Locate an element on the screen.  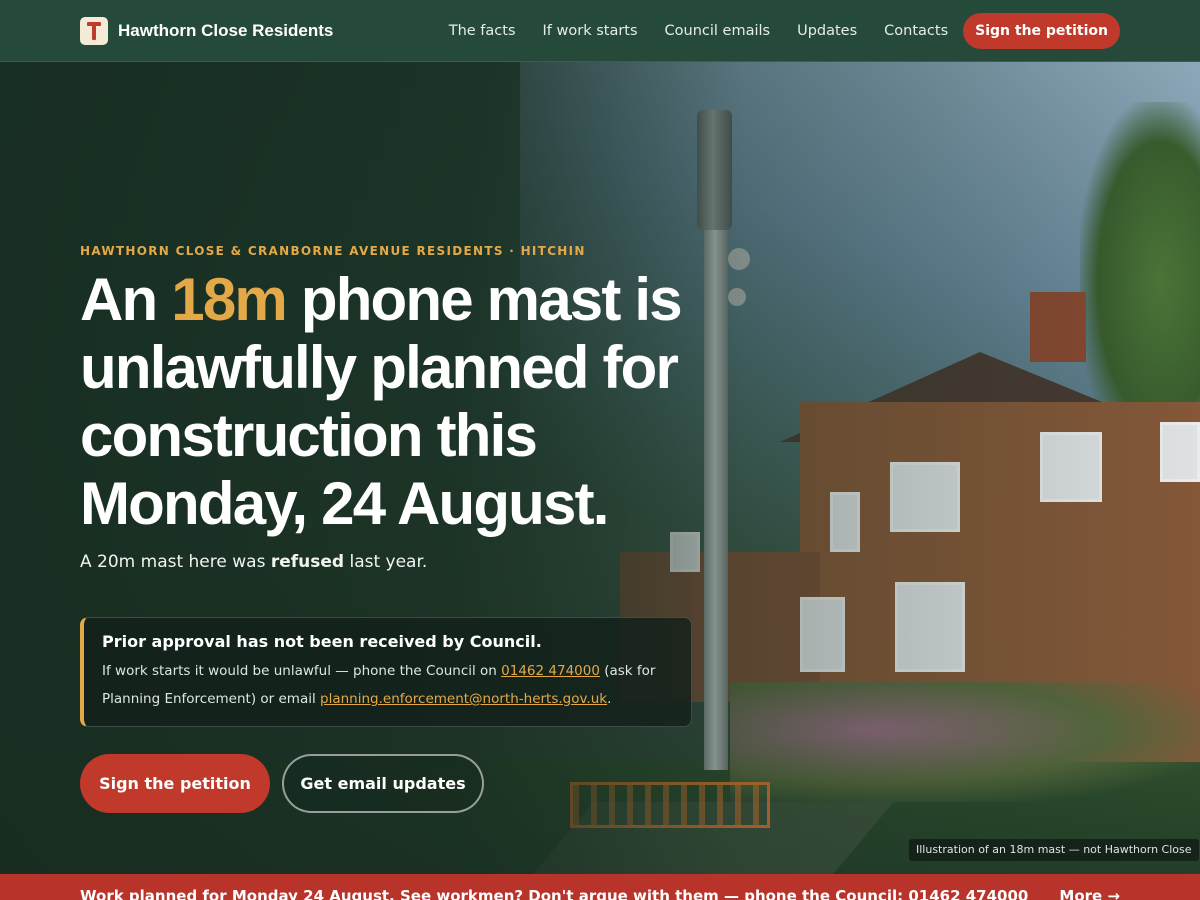
brand: Hawthorn Close Residents is located at coordinates (207, 30).